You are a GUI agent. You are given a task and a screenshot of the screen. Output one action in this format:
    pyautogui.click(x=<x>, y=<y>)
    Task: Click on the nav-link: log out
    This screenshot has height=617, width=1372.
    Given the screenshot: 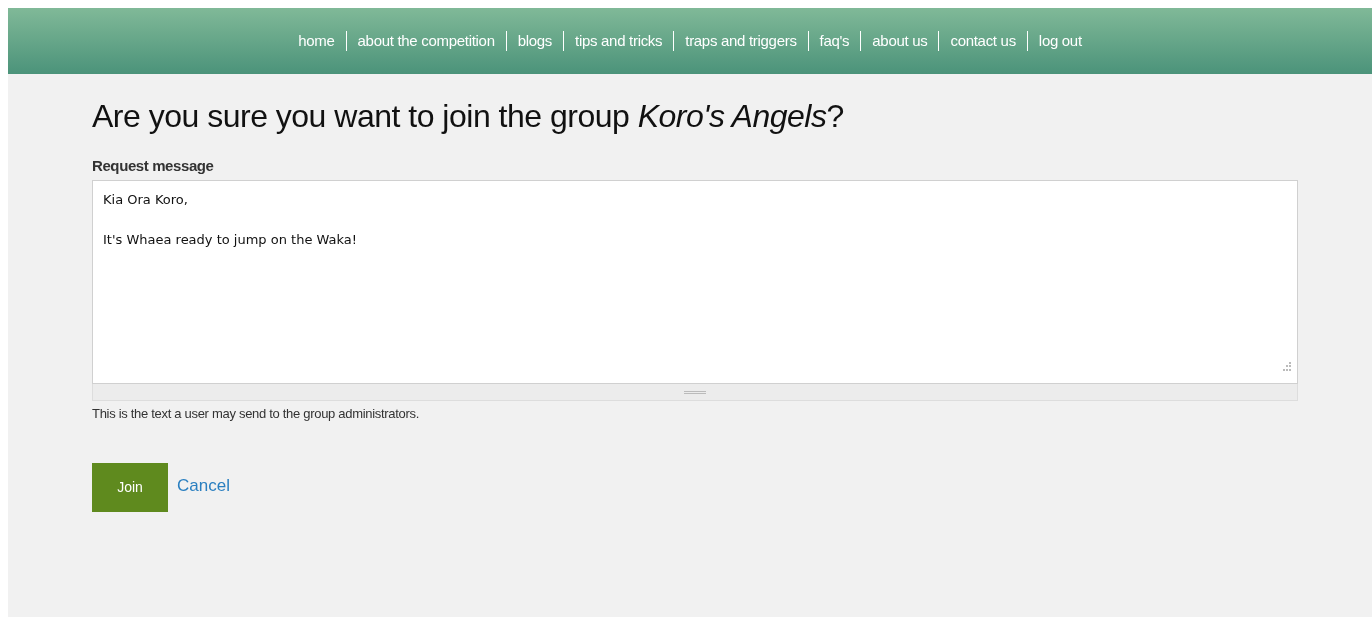 What is the action you would take?
    pyautogui.click(x=1060, y=41)
    